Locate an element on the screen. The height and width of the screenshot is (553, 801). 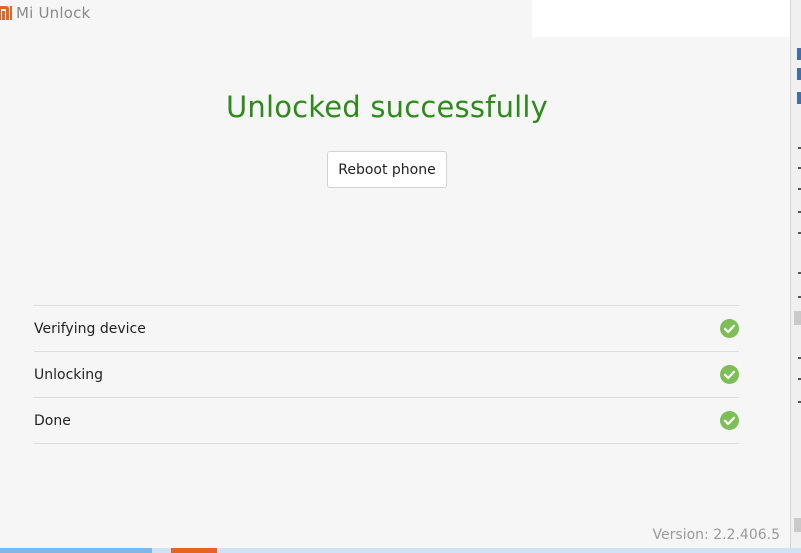
step-label: Unlocking is located at coordinates (69, 374).